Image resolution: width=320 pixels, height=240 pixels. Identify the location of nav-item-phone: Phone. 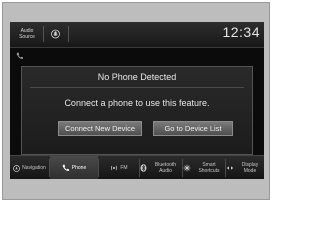
(74, 167).